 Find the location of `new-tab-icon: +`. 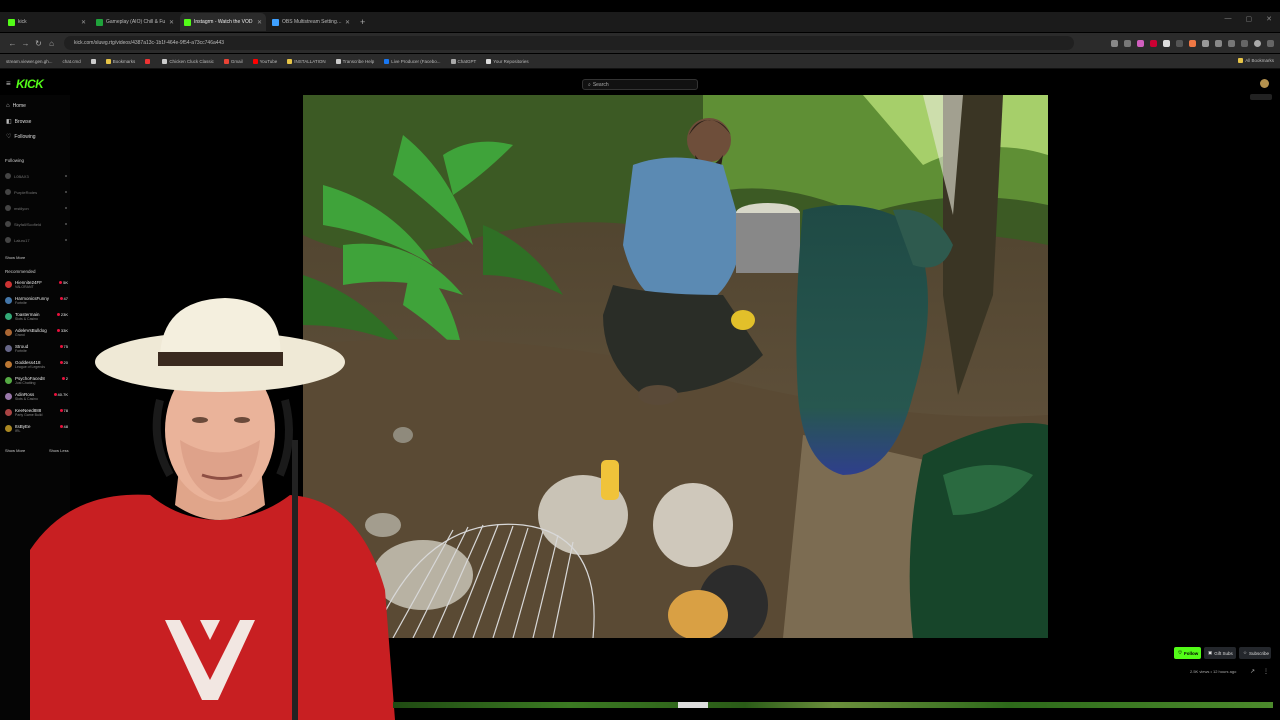

new-tab-icon: + is located at coordinates (362, 22).